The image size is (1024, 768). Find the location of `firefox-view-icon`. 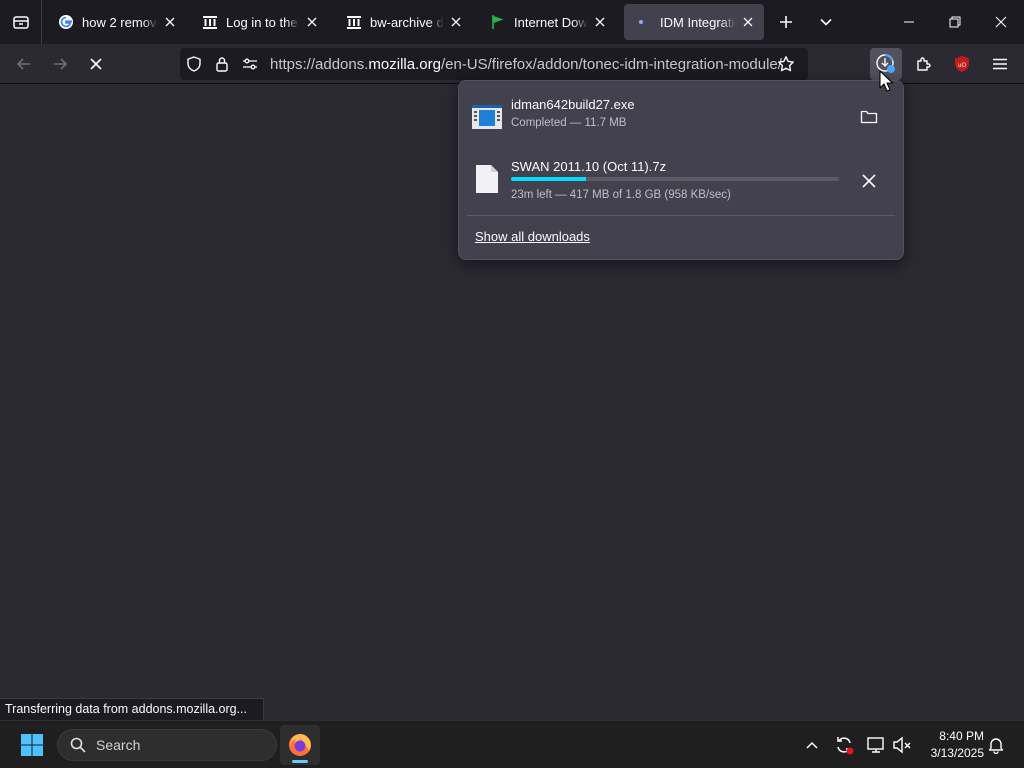

firefox-view-icon is located at coordinates (20, 22).